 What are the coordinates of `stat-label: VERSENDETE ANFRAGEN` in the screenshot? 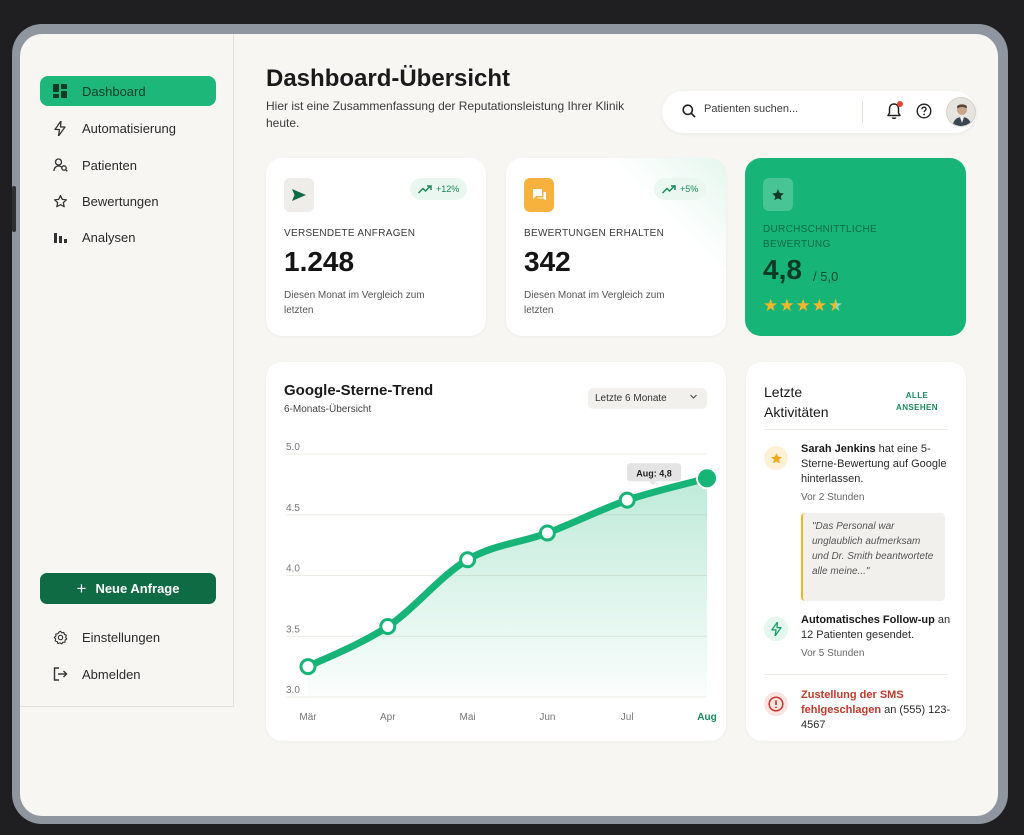 It's located at (350, 233).